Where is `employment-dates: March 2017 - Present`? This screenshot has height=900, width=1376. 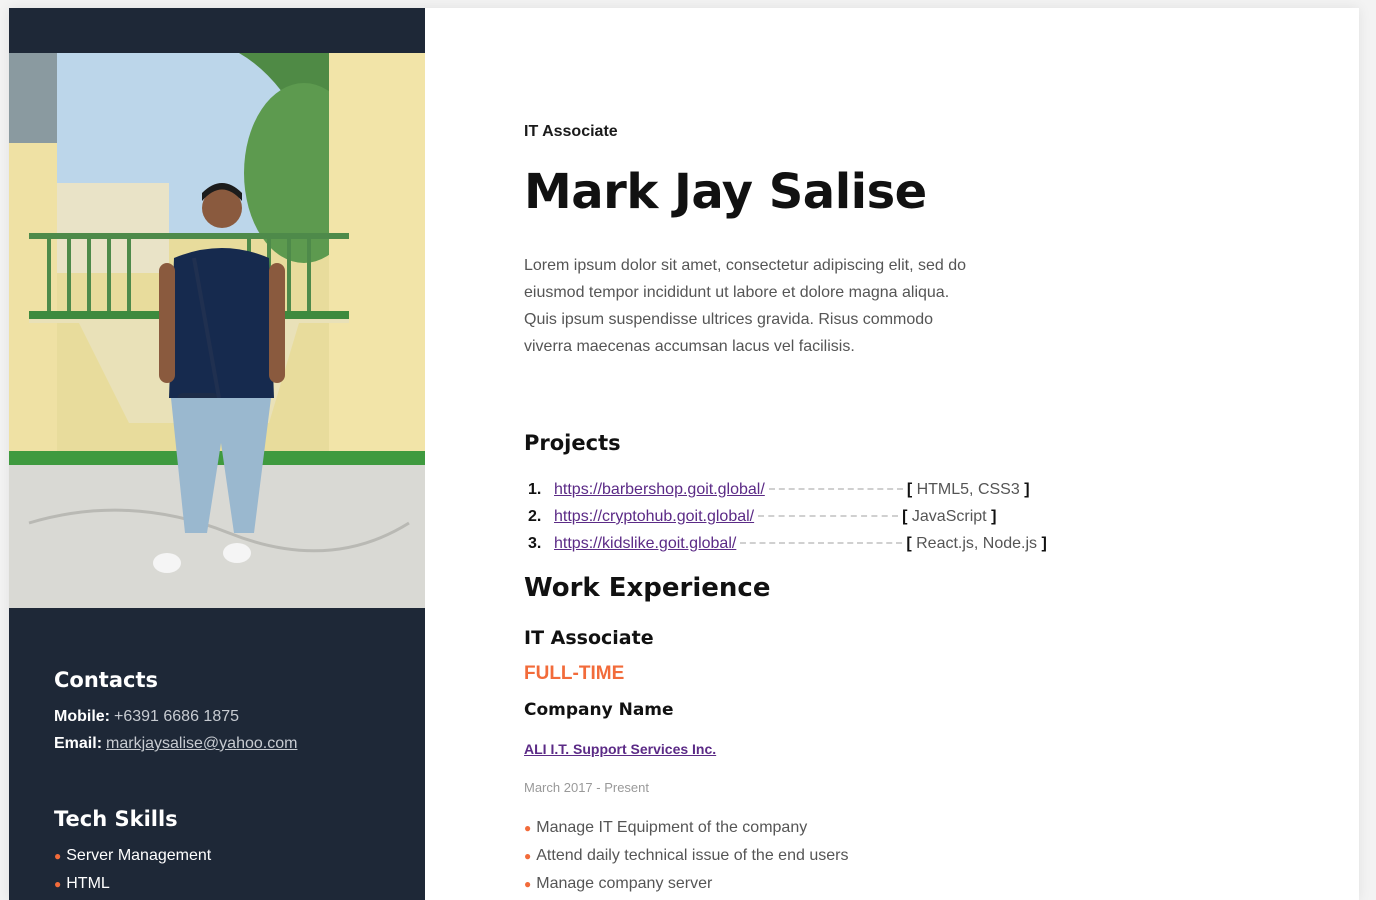
employment-dates: March 2017 - Present is located at coordinates (587, 787).